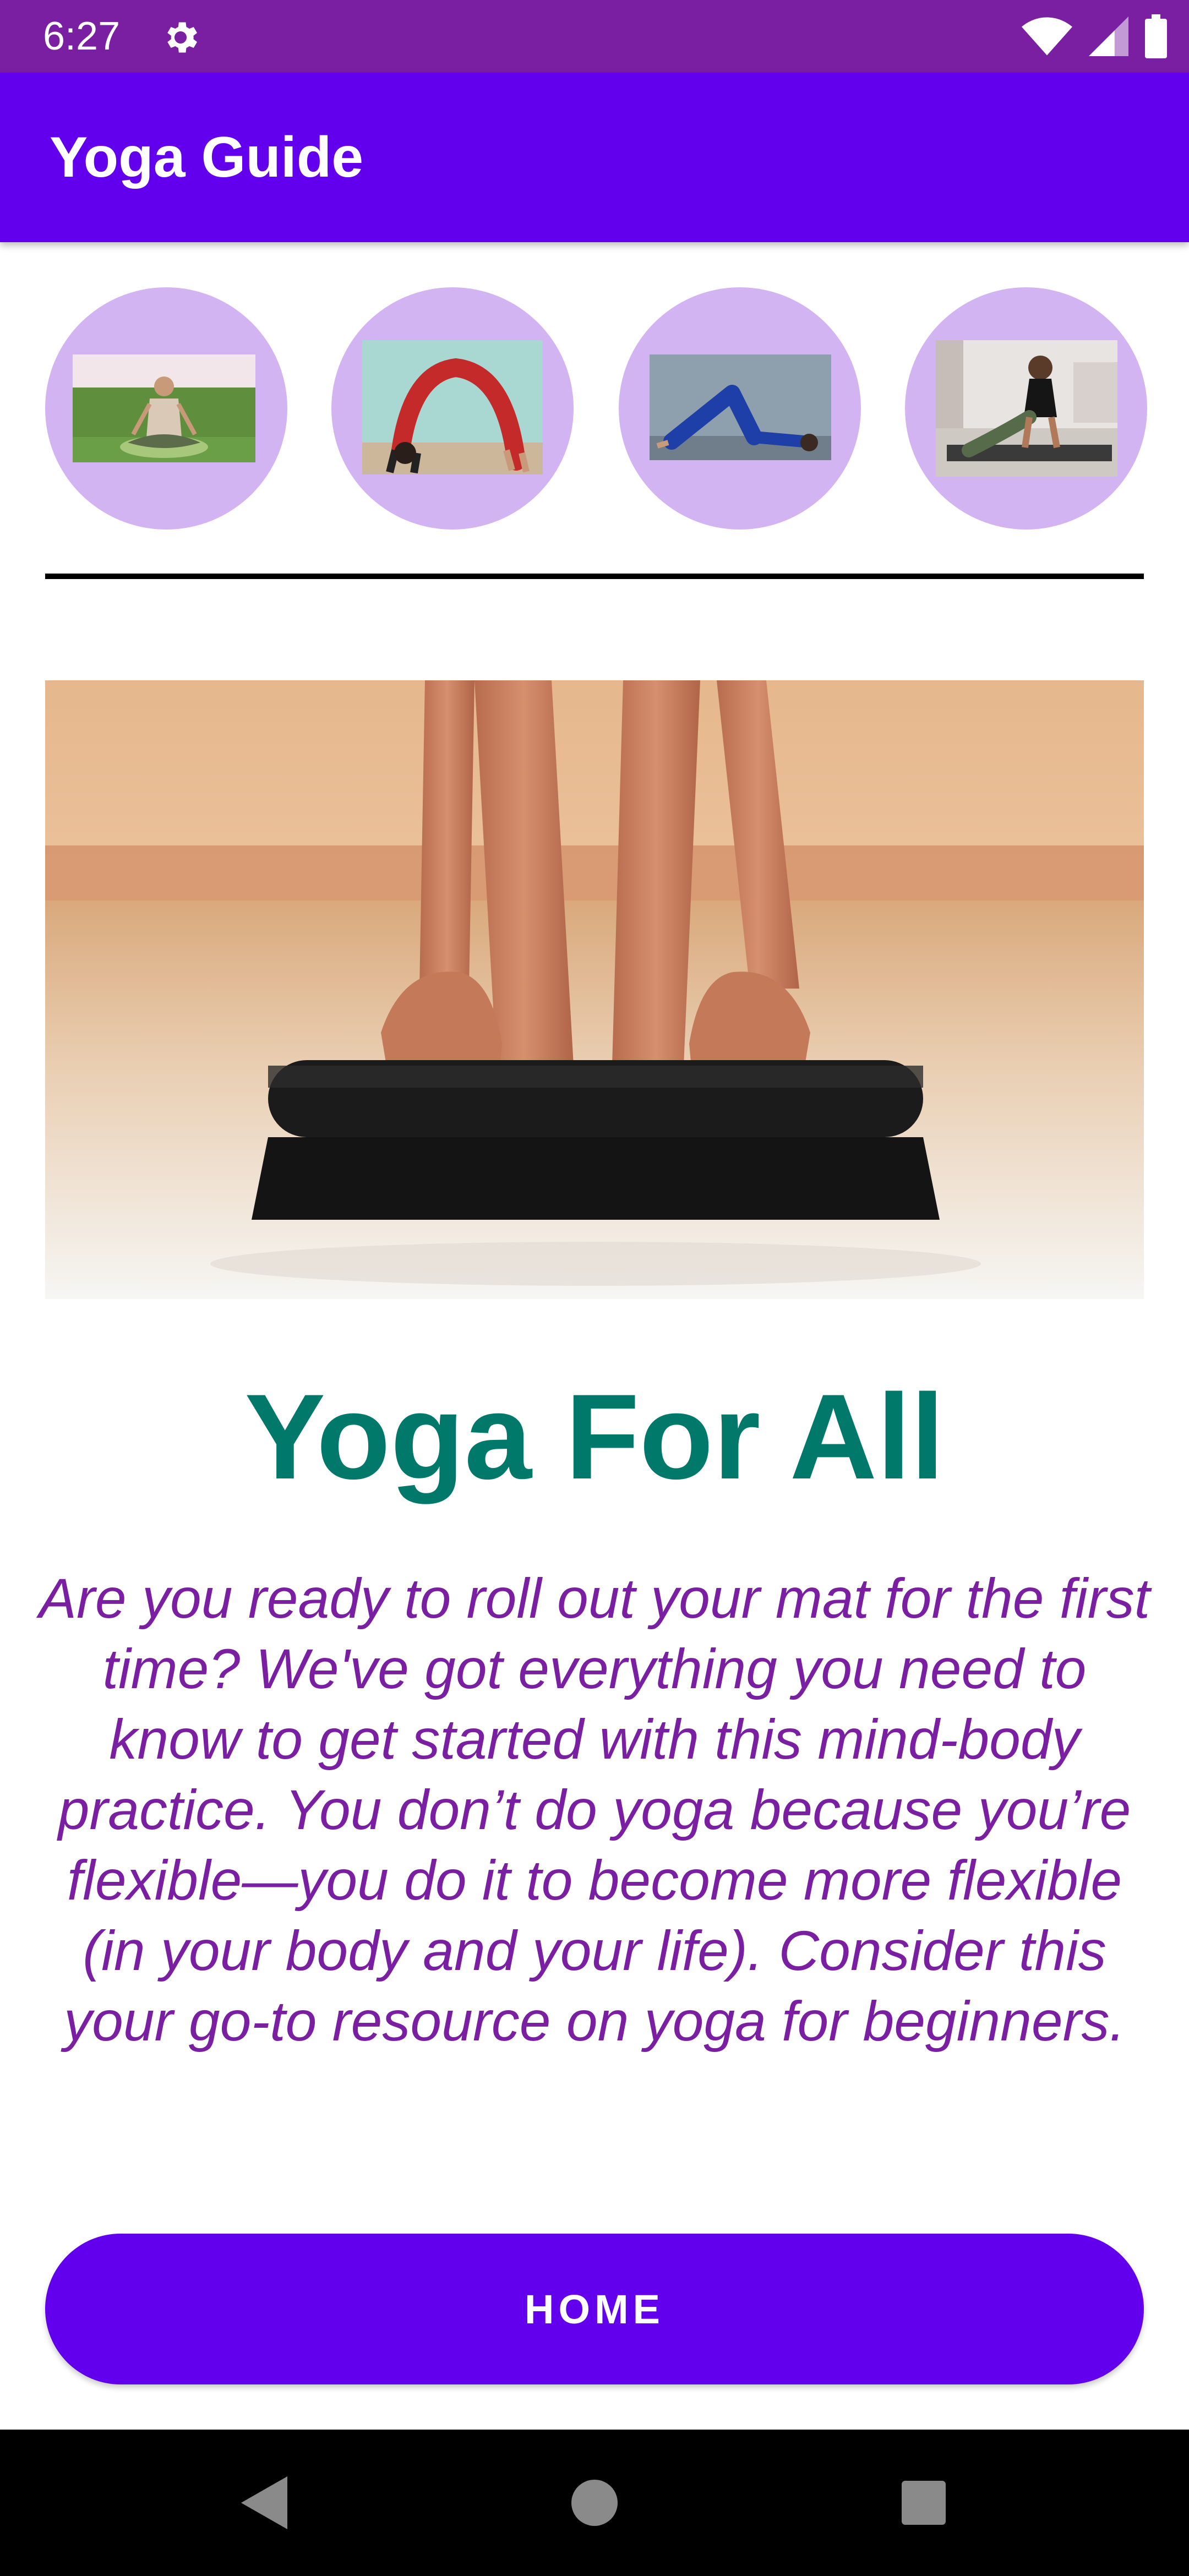 The image size is (1189, 2576). What do you see at coordinates (1108, 37) in the screenshot?
I see `cellular-signal-icon` at bounding box center [1108, 37].